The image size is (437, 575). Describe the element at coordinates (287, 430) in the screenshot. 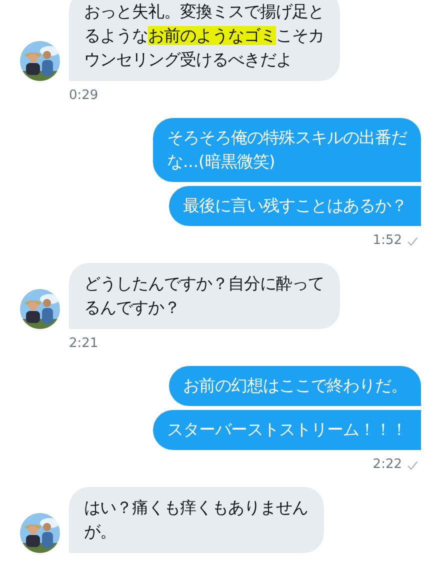

I see `message-bubble: スターバーストストリーム！！！` at that location.